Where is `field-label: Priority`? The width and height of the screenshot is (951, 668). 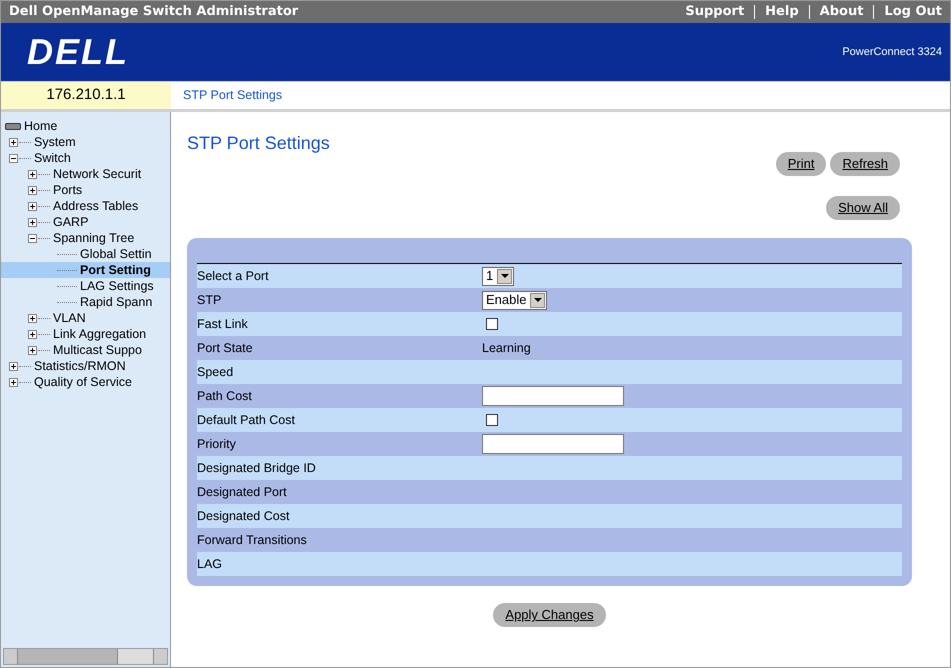 field-label: Priority is located at coordinates (217, 444).